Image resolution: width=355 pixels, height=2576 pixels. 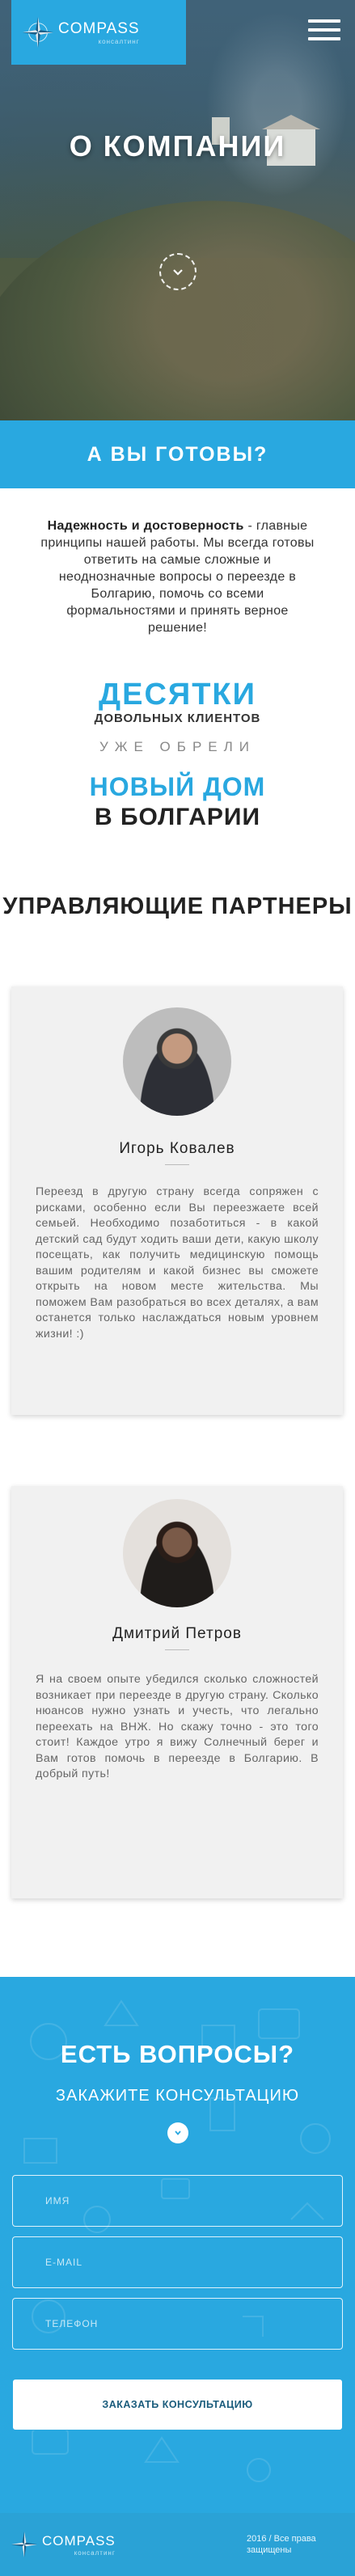 What do you see at coordinates (177, 2324) in the screenshot?
I see `phone-field` at bounding box center [177, 2324].